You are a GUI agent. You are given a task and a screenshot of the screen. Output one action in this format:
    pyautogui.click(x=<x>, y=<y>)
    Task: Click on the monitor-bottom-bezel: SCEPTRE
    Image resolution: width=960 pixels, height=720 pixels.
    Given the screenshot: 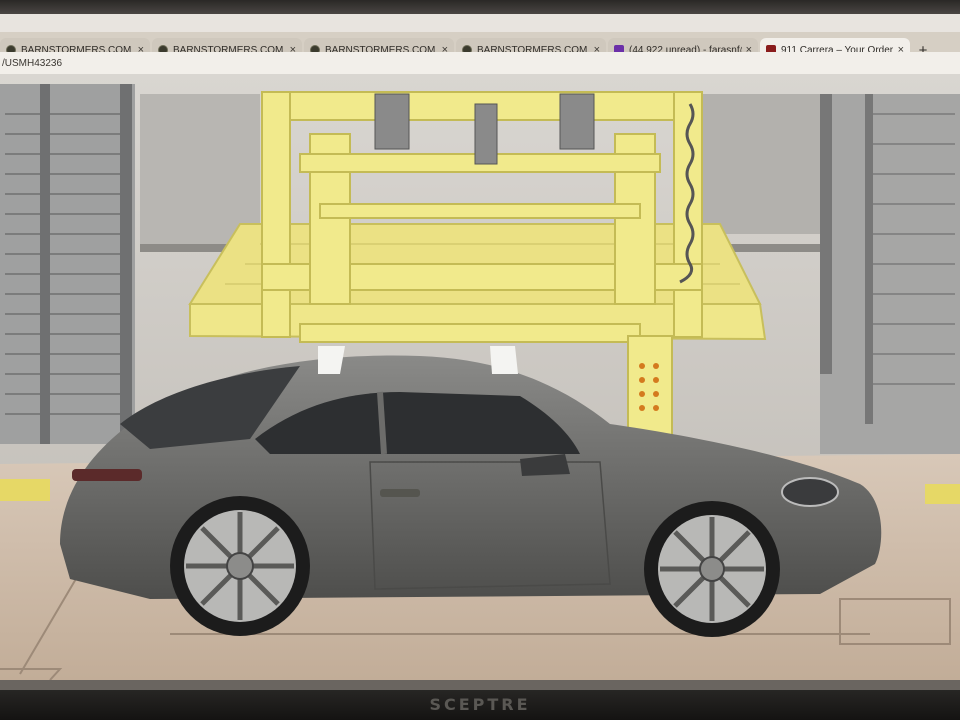 What is the action you would take?
    pyautogui.click(x=480, y=705)
    